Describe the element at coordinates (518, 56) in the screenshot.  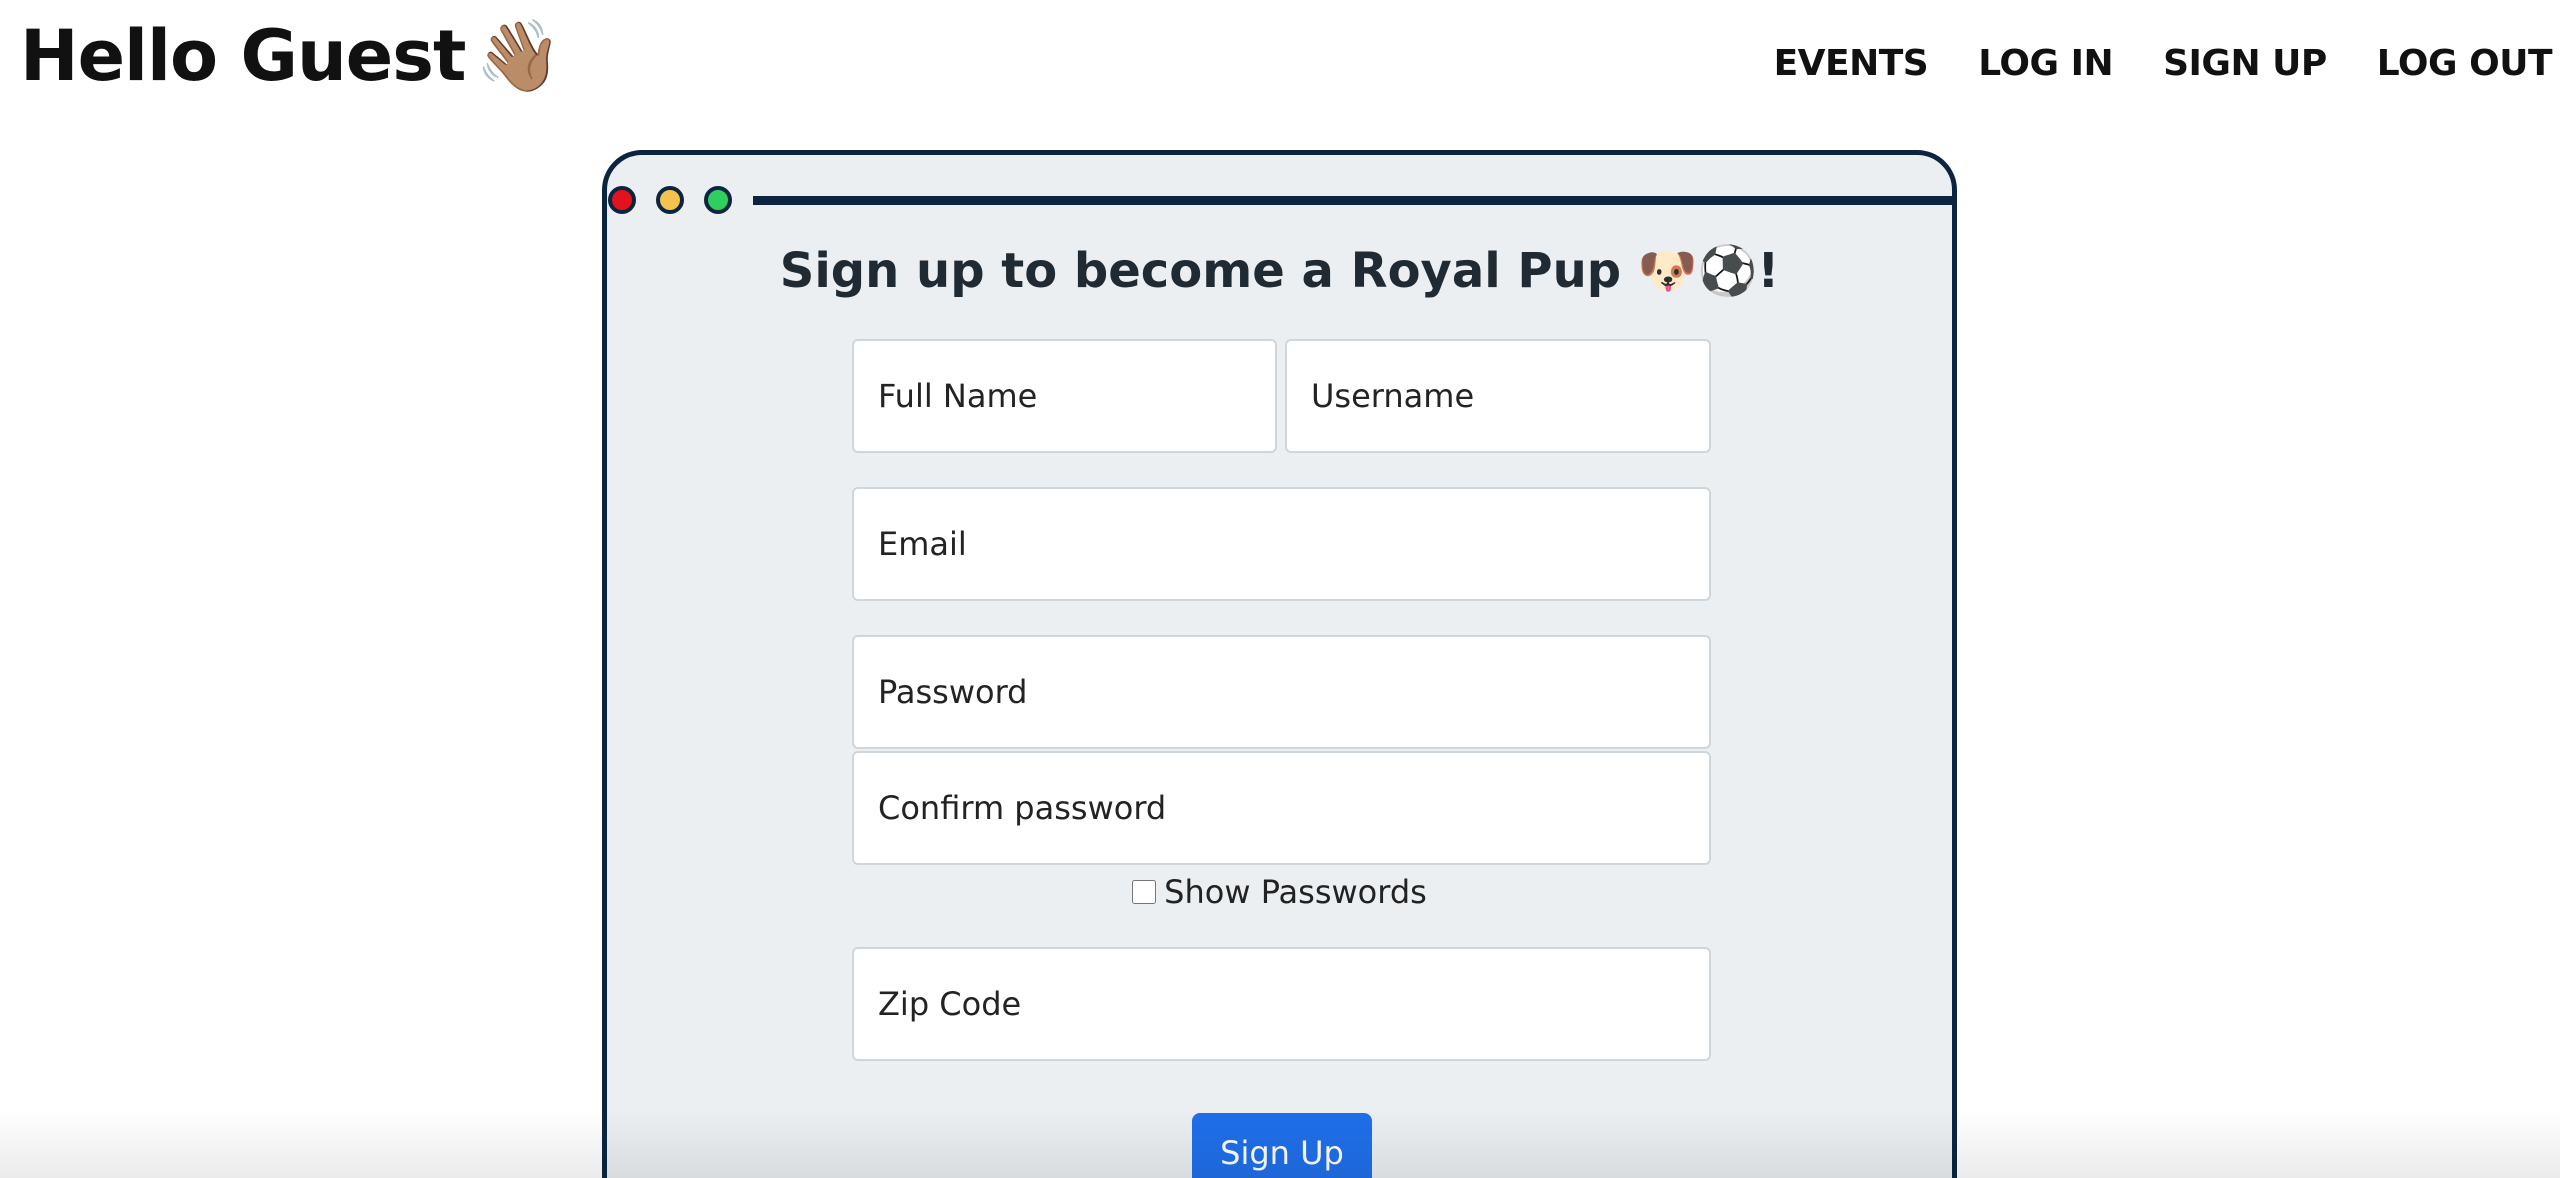
I see `waving-hand-emoji: 👋🏽` at that location.